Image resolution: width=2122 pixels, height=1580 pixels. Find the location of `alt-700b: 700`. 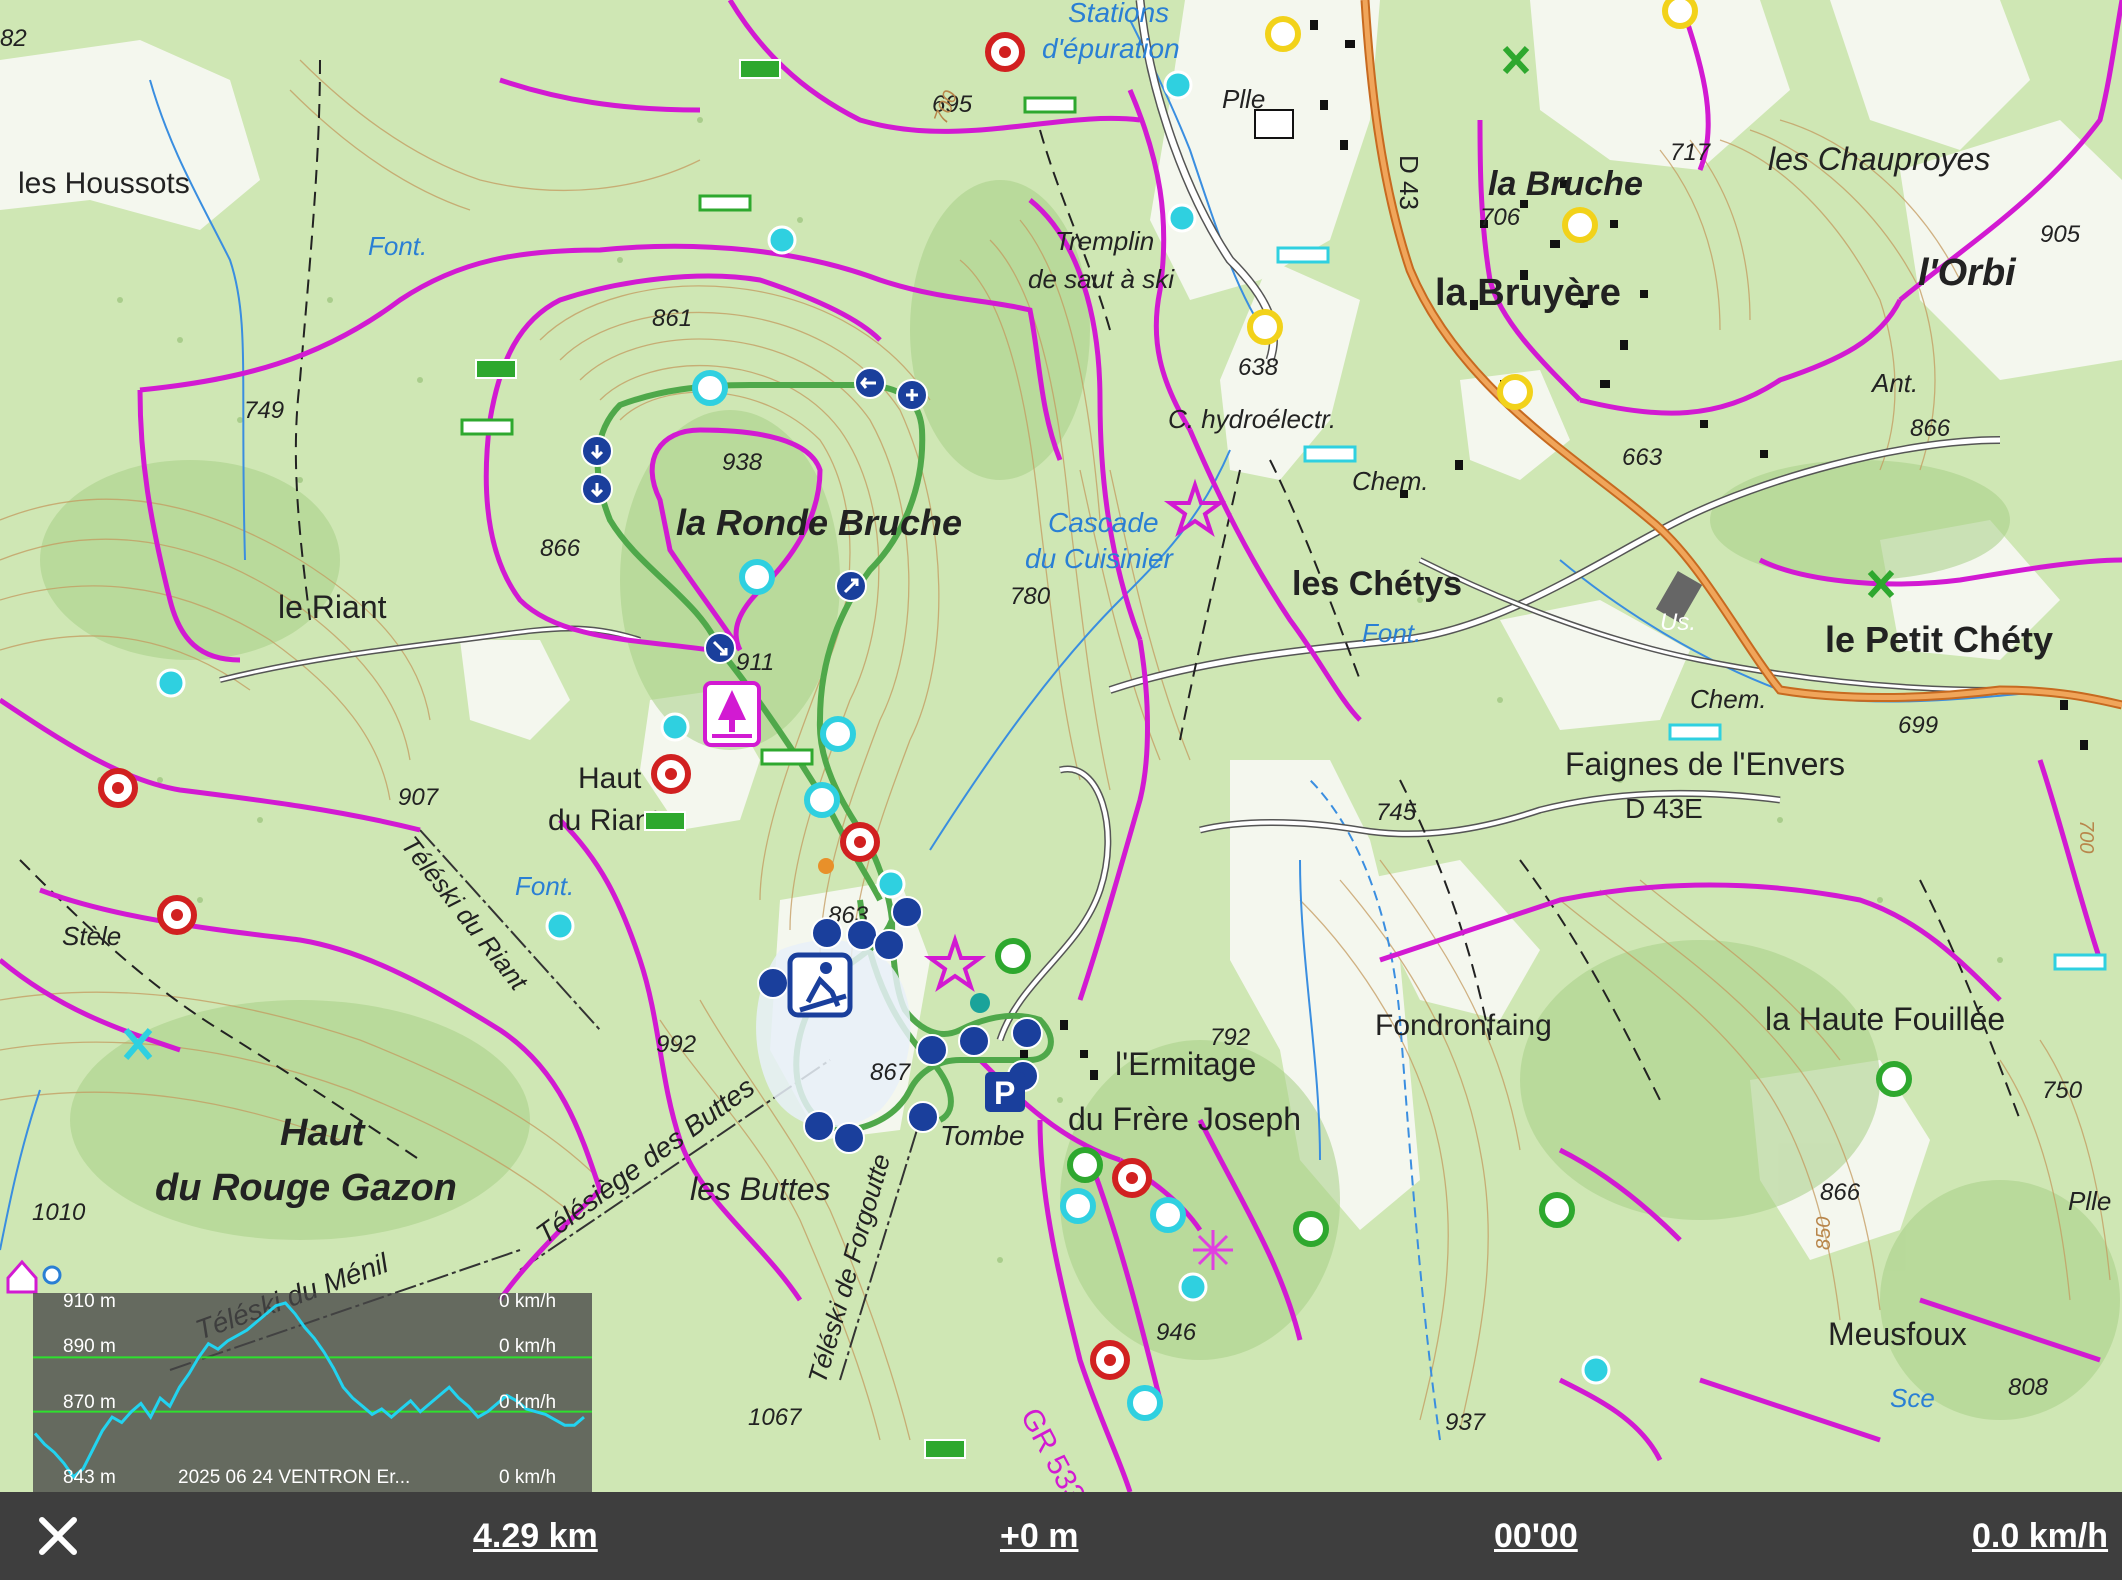

alt-700b: 700 is located at coordinates (2086, 836).